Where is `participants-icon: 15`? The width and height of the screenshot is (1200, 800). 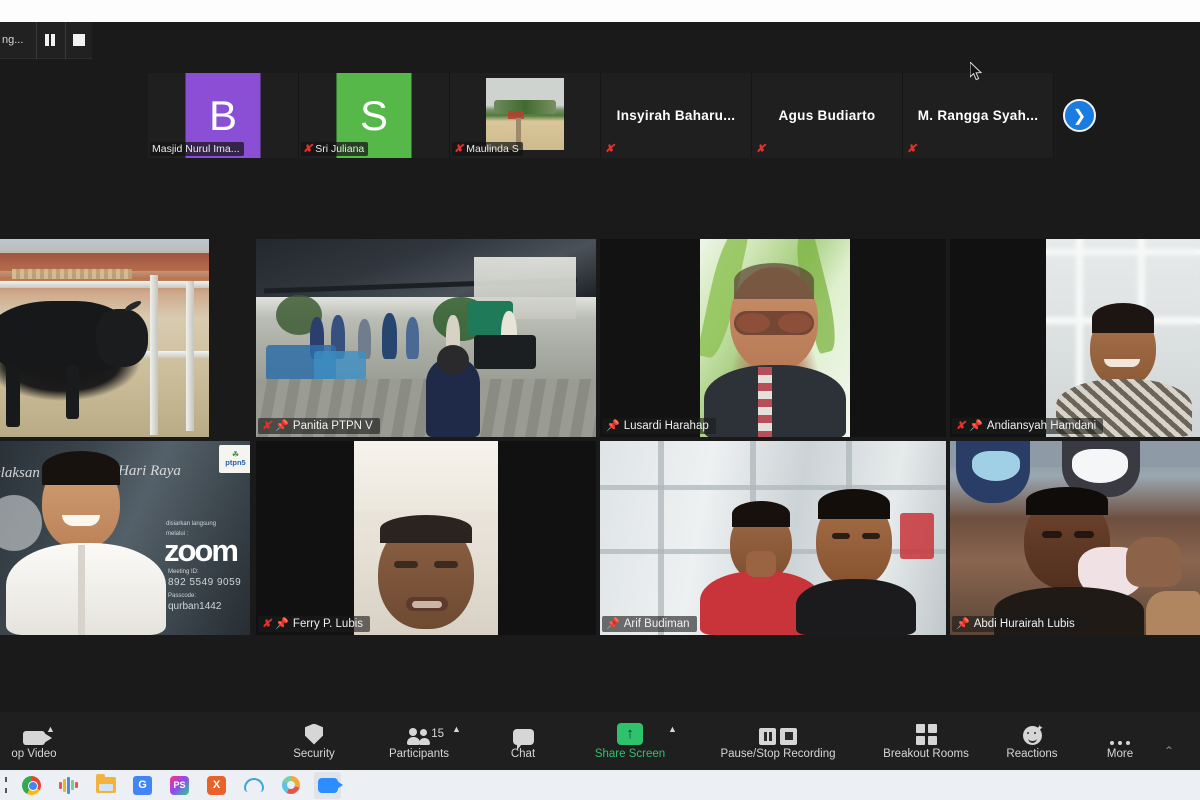 participants-icon: 15 is located at coordinates (425, 734).